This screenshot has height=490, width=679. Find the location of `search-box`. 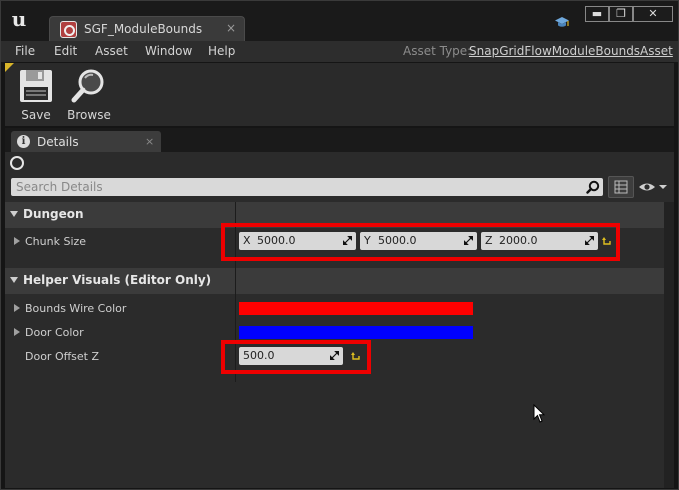

search-box is located at coordinates (307, 187).